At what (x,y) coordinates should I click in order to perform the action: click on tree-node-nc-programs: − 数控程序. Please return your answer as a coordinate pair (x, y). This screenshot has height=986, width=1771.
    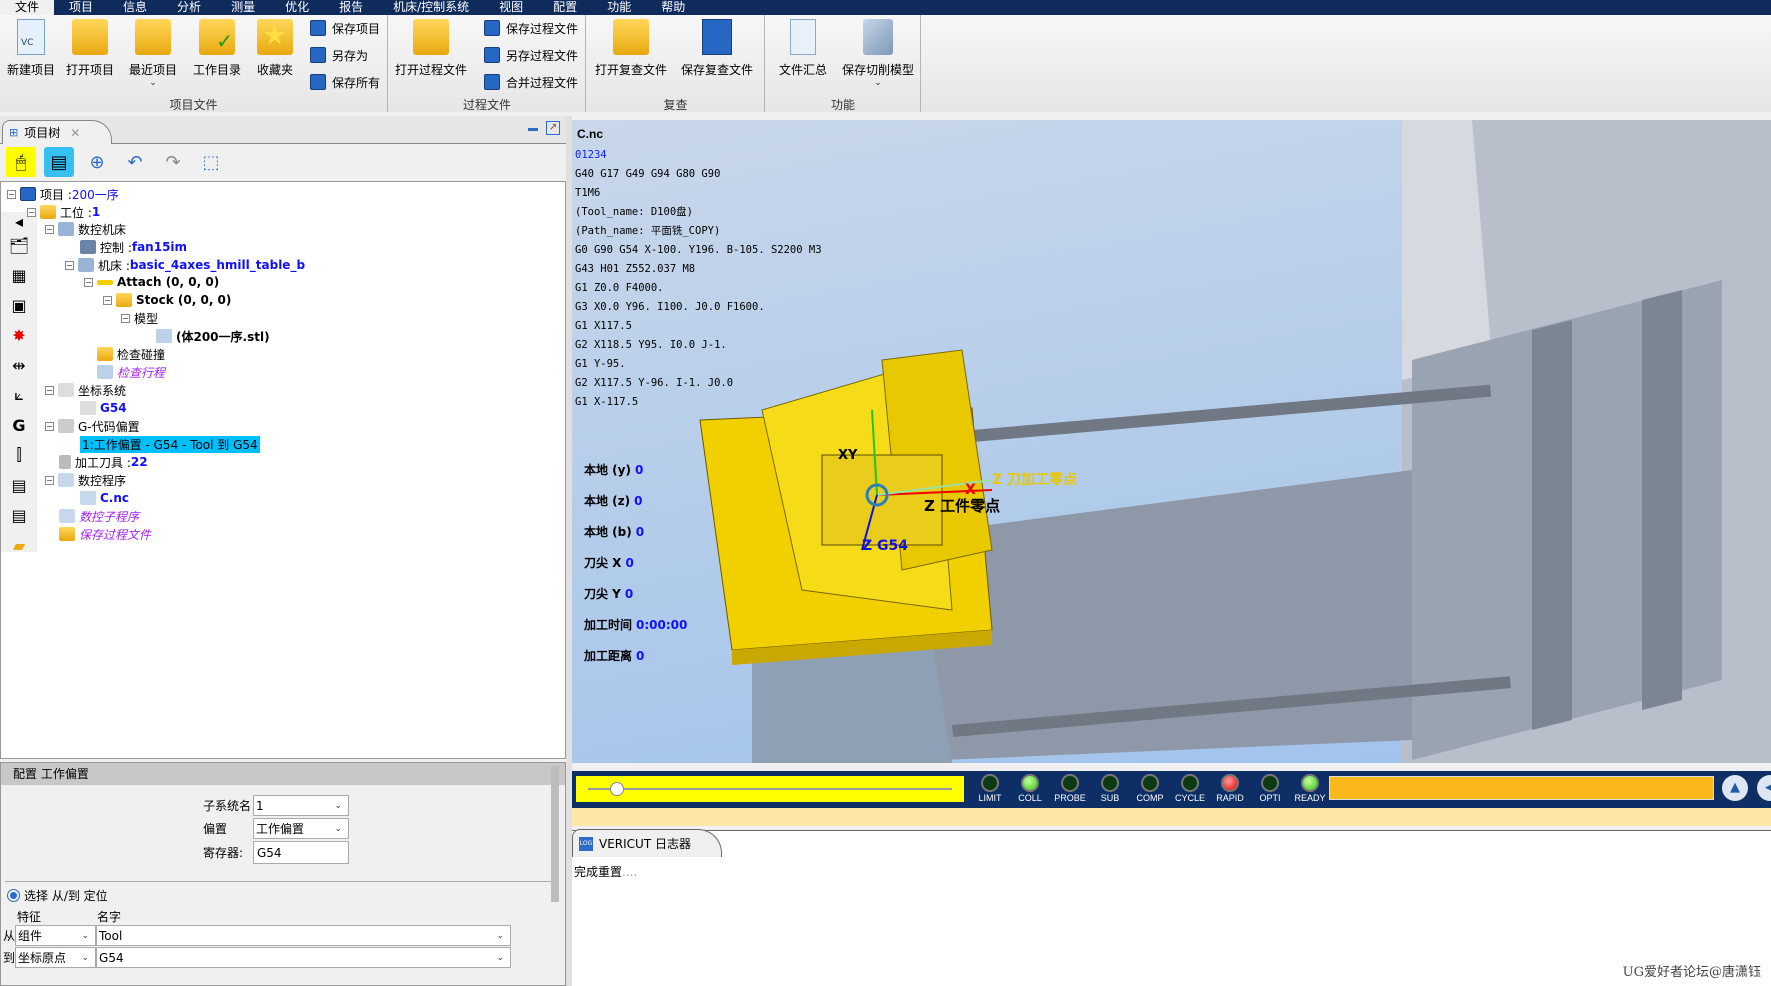
    Looking at the image, I should click on (85, 480).